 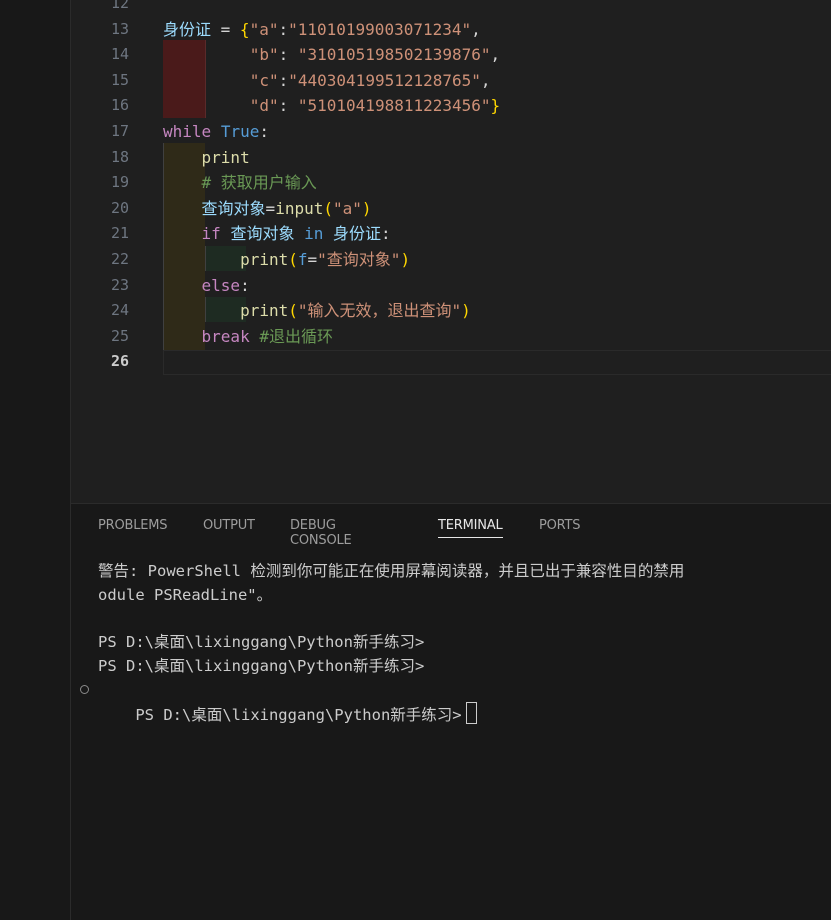 I want to click on line-number: 23, so click(x=119, y=284).